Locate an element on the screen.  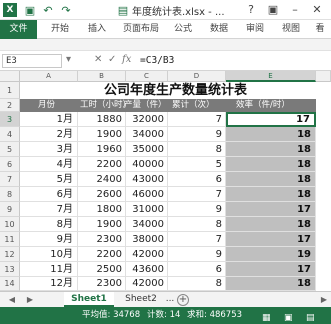
row-header: 13 is located at coordinates (10, 269).